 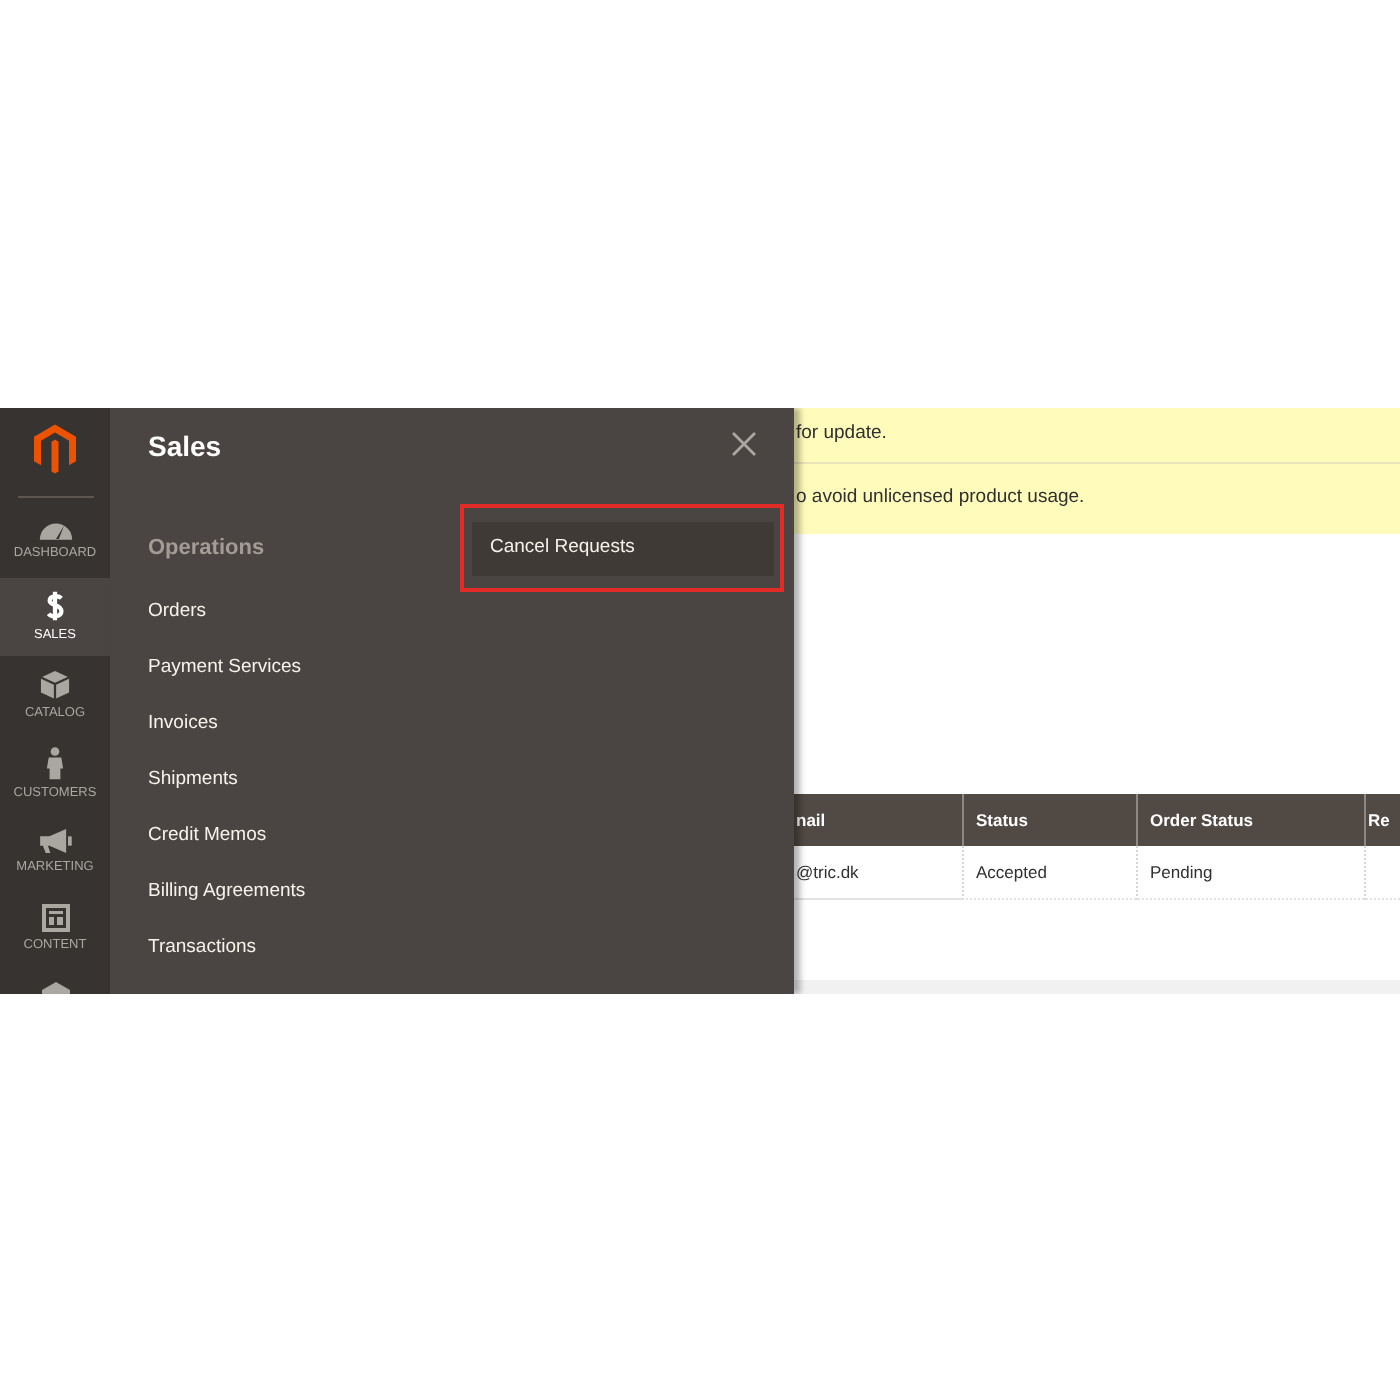 What do you see at coordinates (177, 613) in the screenshot?
I see `menu-item: Orders` at bounding box center [177, 613].